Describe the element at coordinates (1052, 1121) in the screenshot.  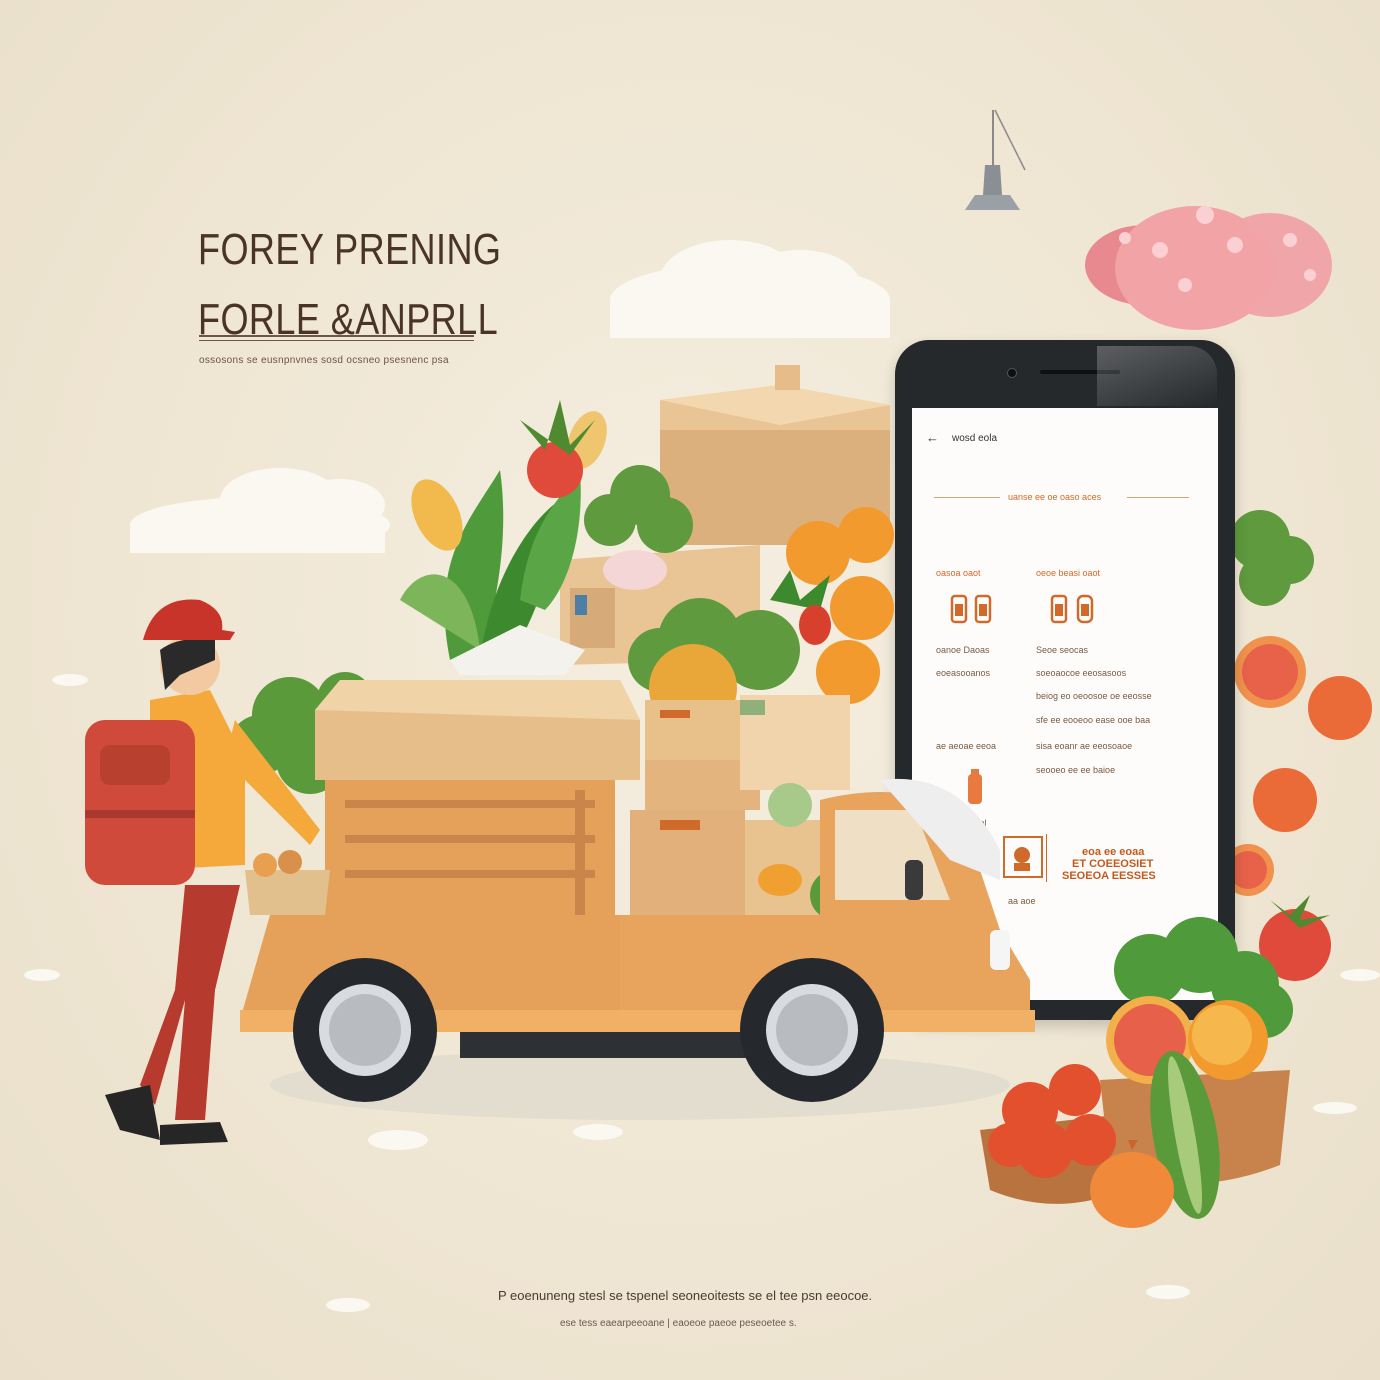
I see `tomato-icon` at that location.